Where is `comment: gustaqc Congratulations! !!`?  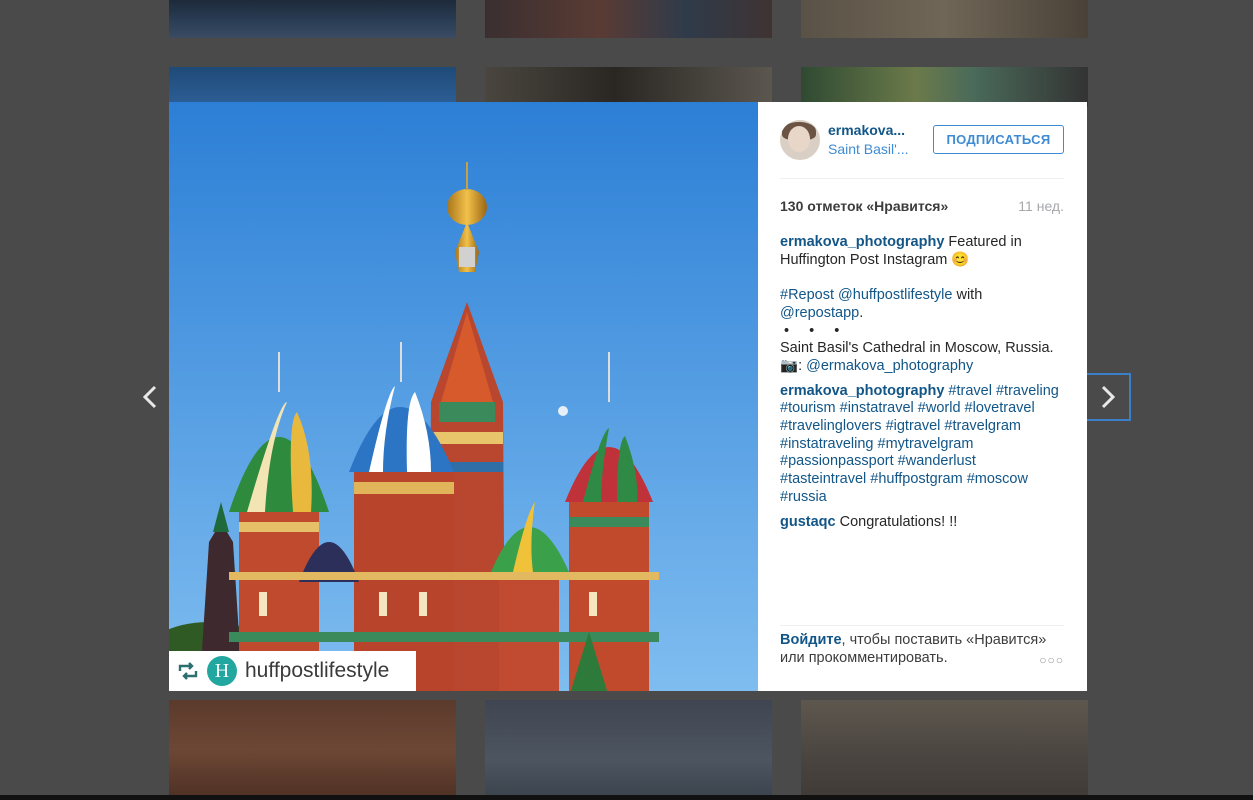 comment: gustaqc Congratulations! !! is located at coordinates (922, 523).